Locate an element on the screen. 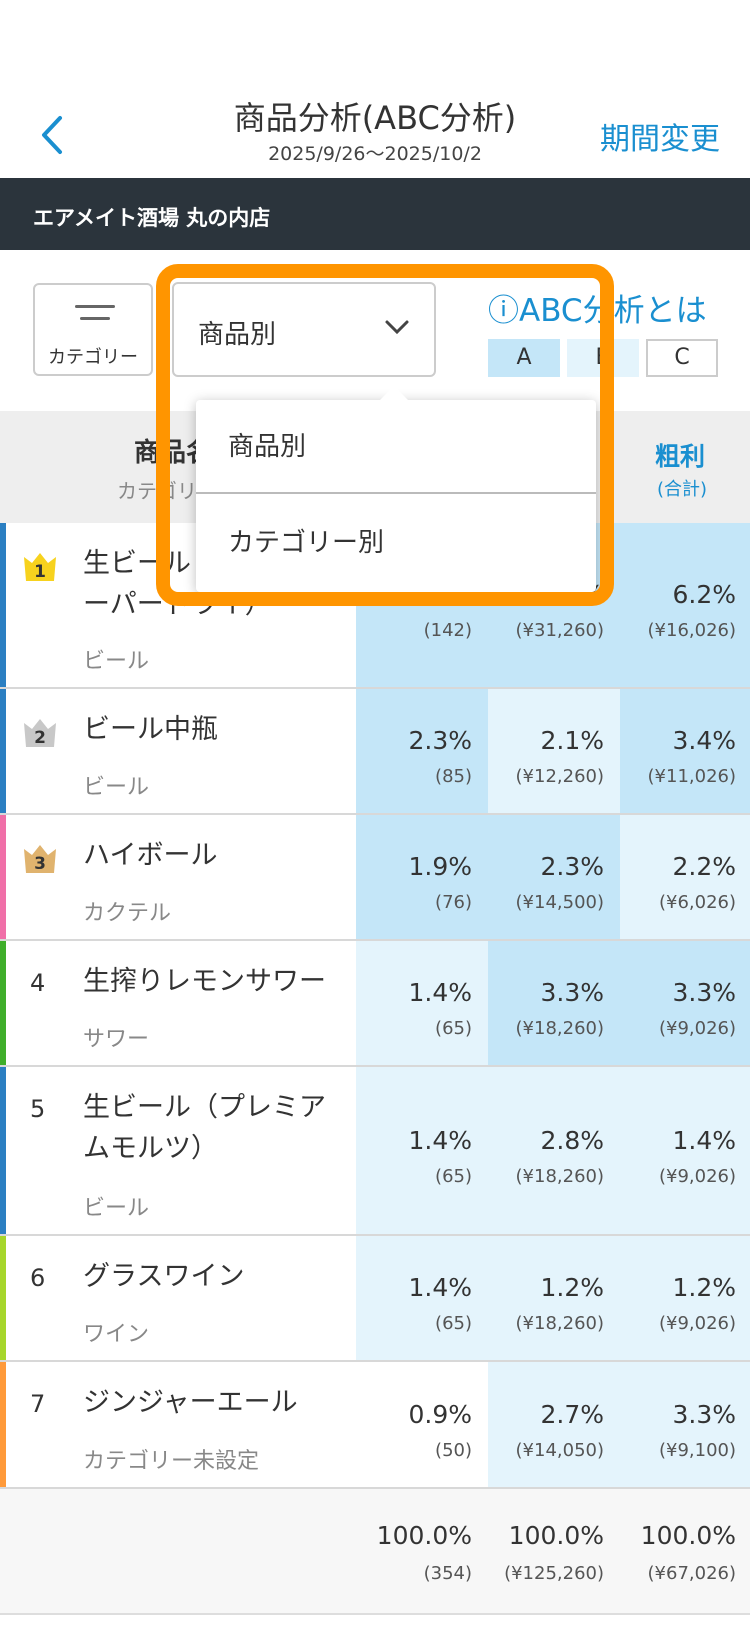 The image size is (750, 1626). product-name: 生ビール（プレミアムモルツ） is located at coordinates (204, 1128).